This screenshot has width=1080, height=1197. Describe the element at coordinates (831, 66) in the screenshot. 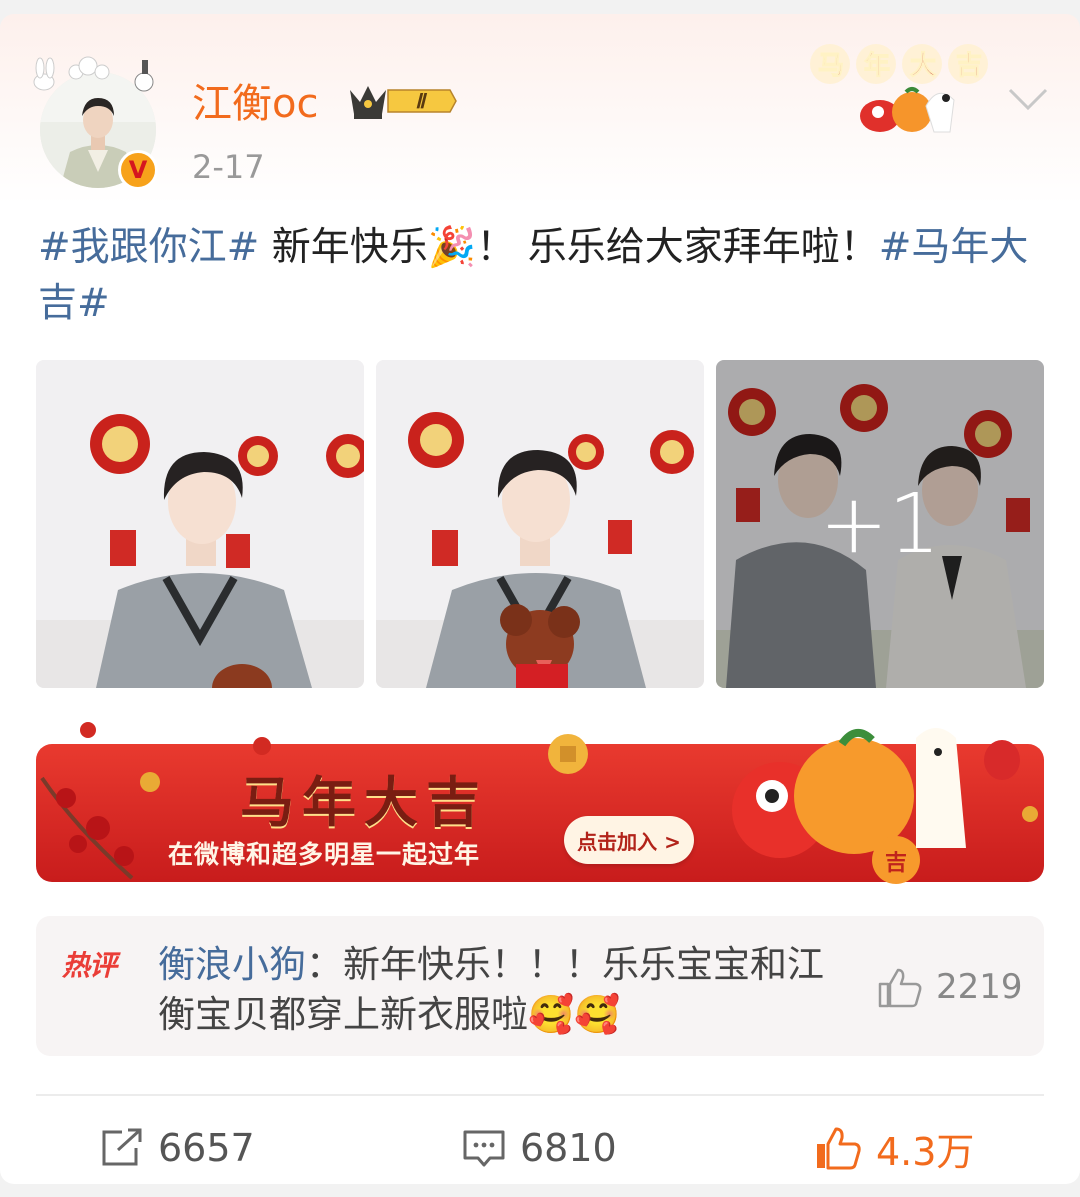

I see `badge-char-1: 马` at that location.